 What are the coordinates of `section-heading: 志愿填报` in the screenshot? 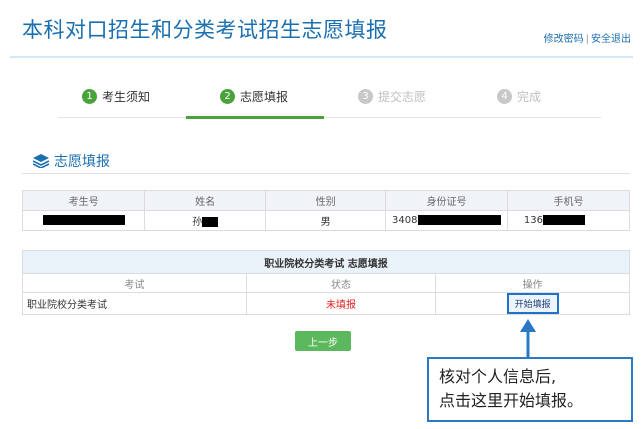 It's located at (71, 161).